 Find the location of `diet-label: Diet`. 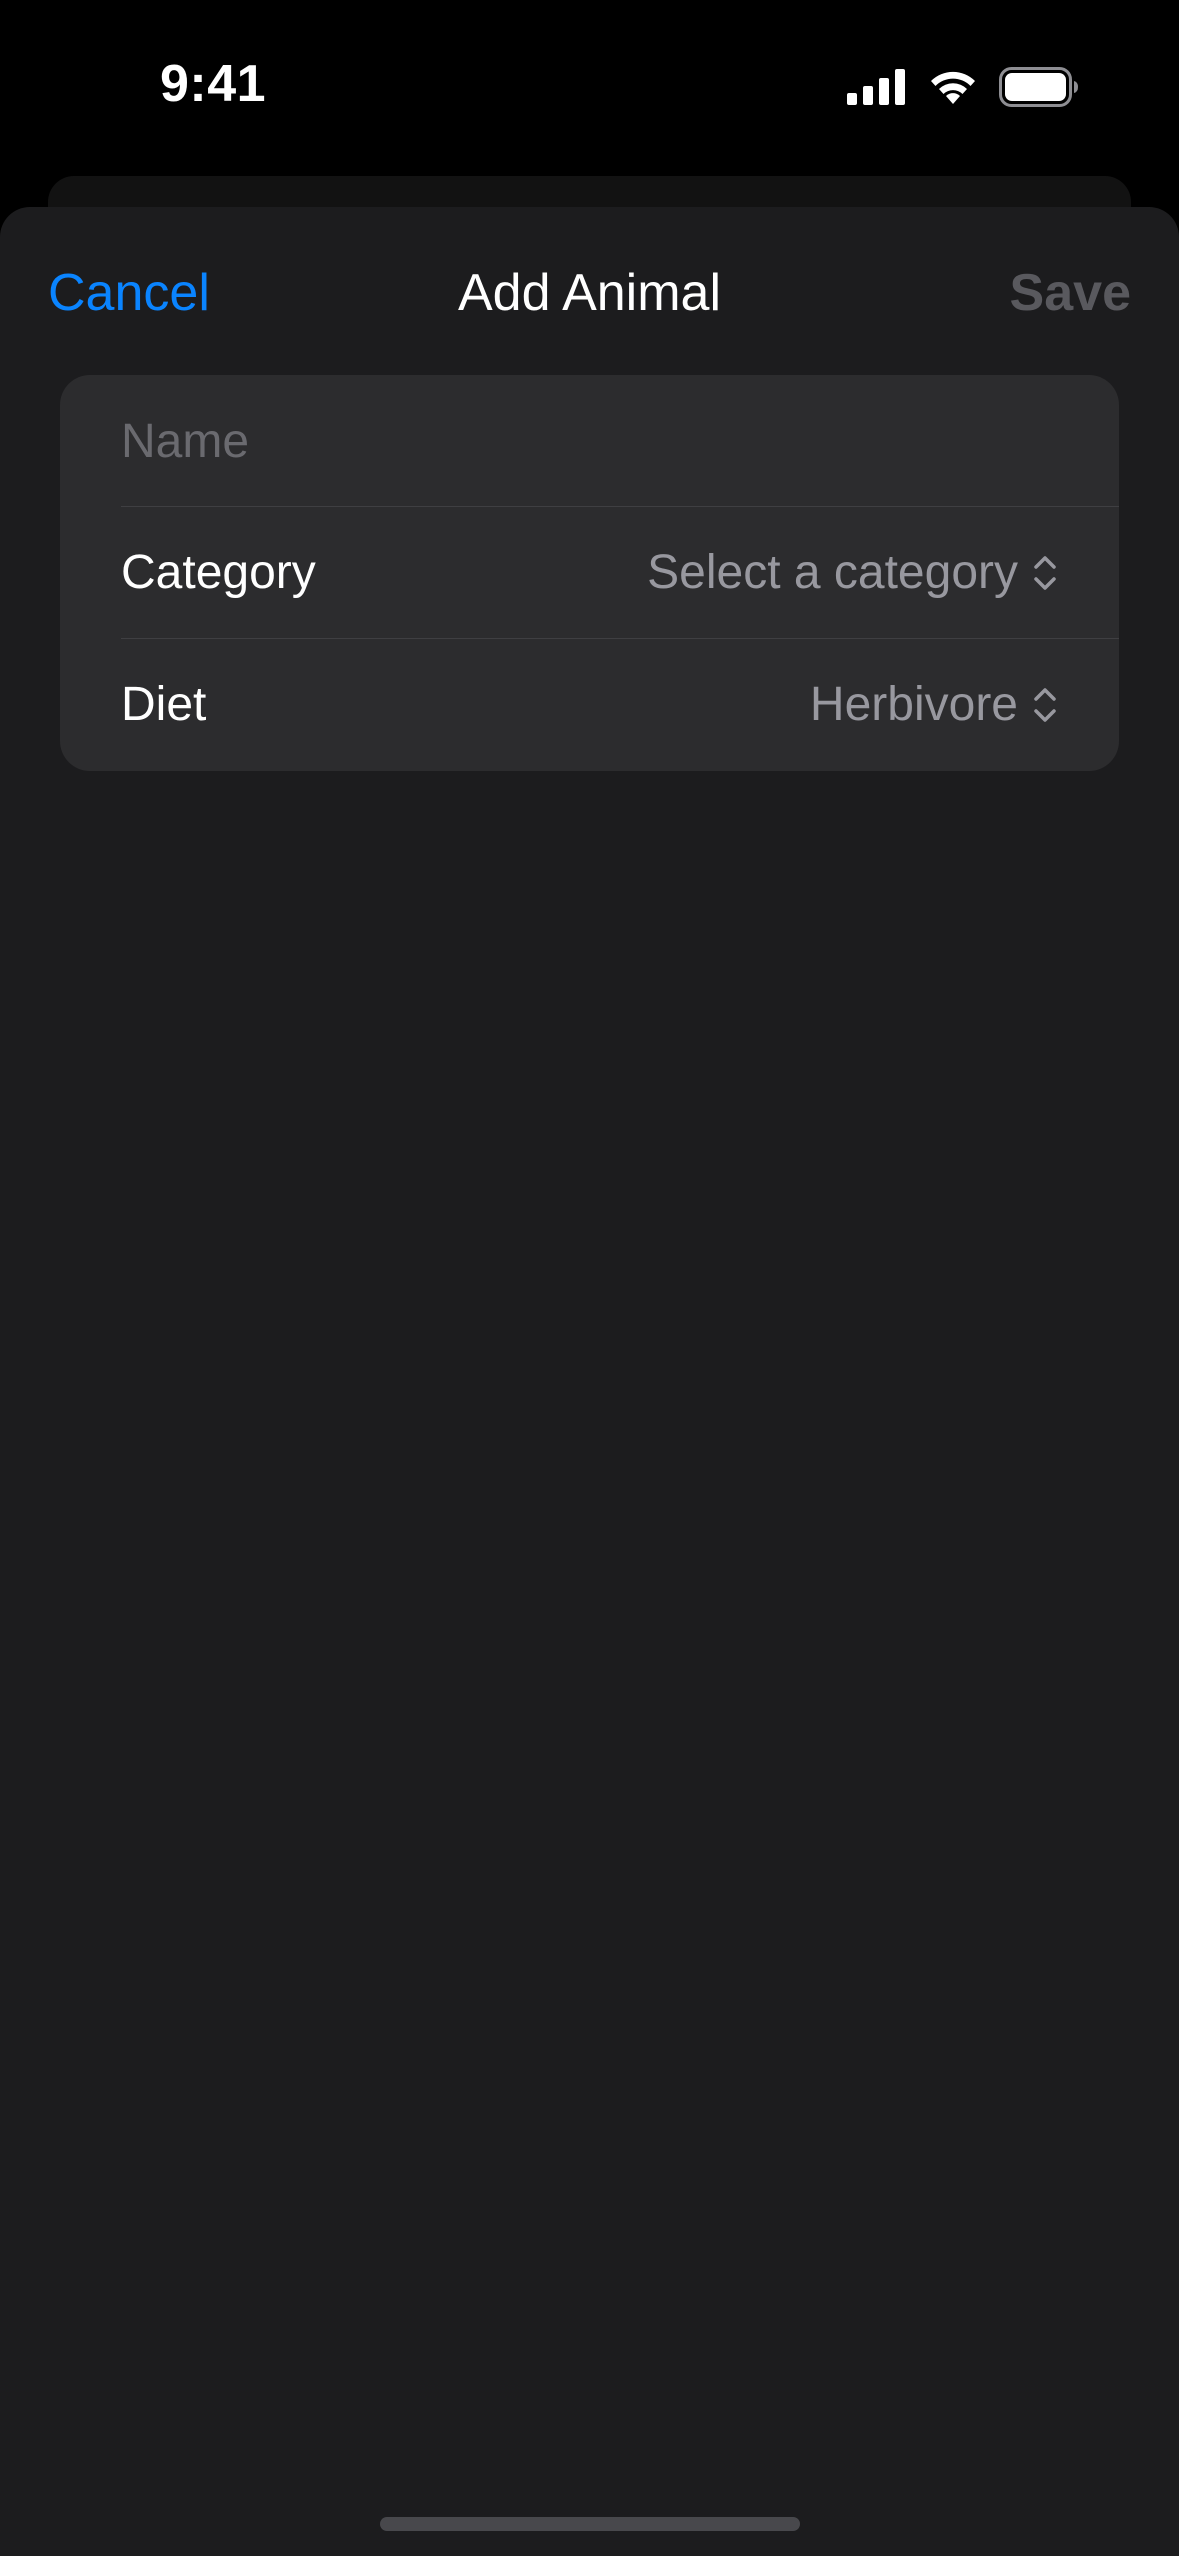

diet-label: Diet is located at coordinates (164, 704).